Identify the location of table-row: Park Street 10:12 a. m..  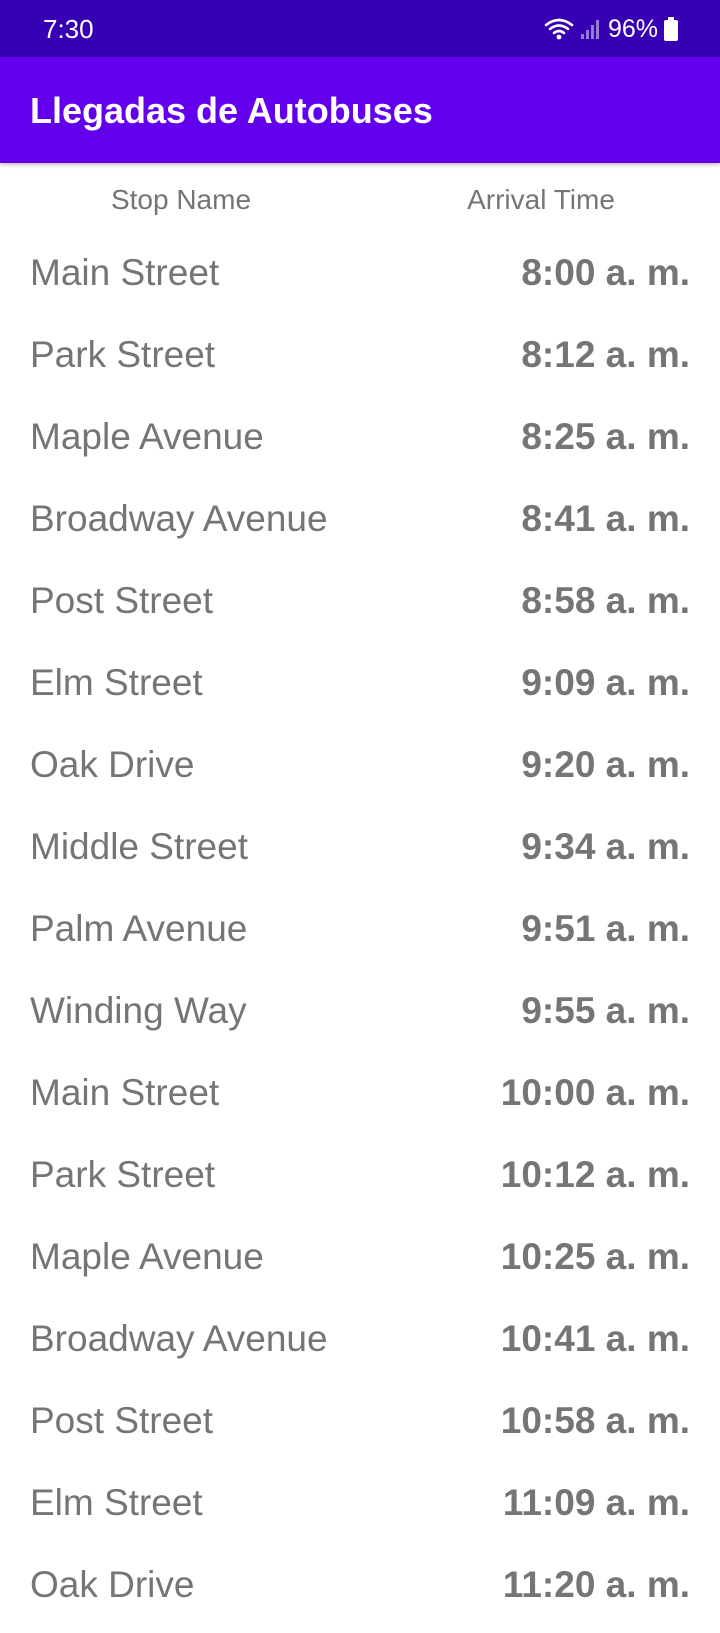
(360, 1182).